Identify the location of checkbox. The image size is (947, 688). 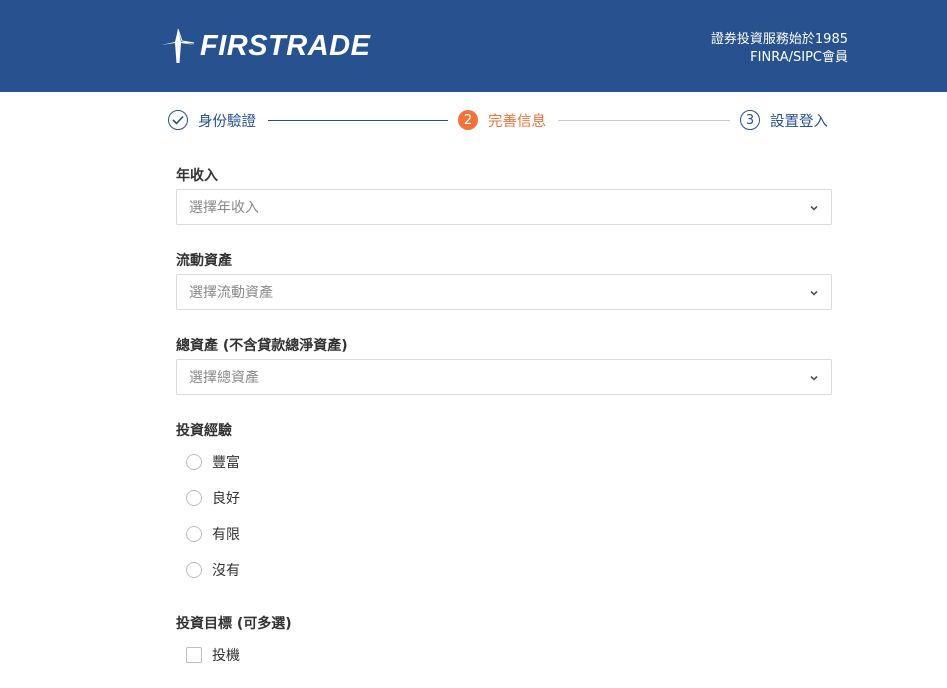
(194, 655).